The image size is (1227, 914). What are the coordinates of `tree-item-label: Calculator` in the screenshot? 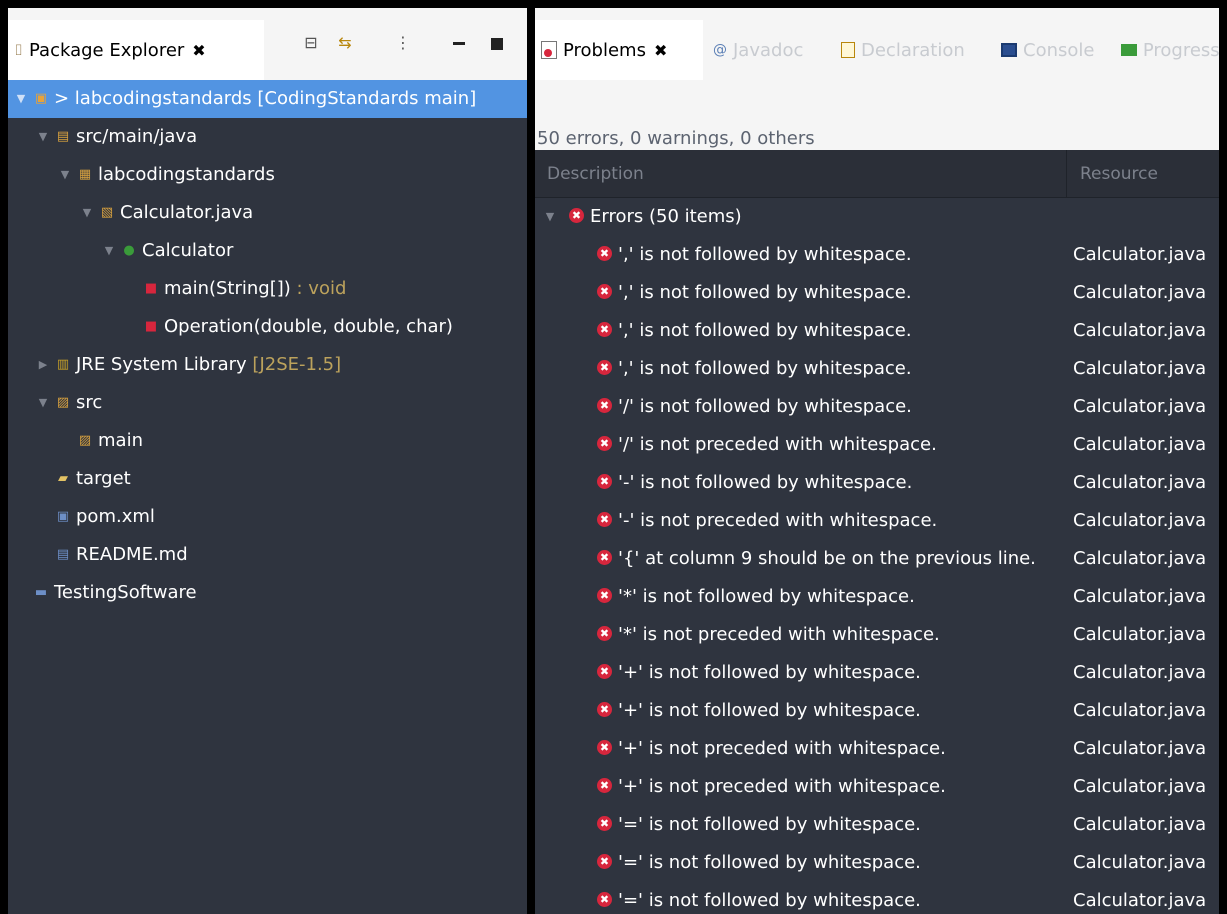 It's located at (187, 251).